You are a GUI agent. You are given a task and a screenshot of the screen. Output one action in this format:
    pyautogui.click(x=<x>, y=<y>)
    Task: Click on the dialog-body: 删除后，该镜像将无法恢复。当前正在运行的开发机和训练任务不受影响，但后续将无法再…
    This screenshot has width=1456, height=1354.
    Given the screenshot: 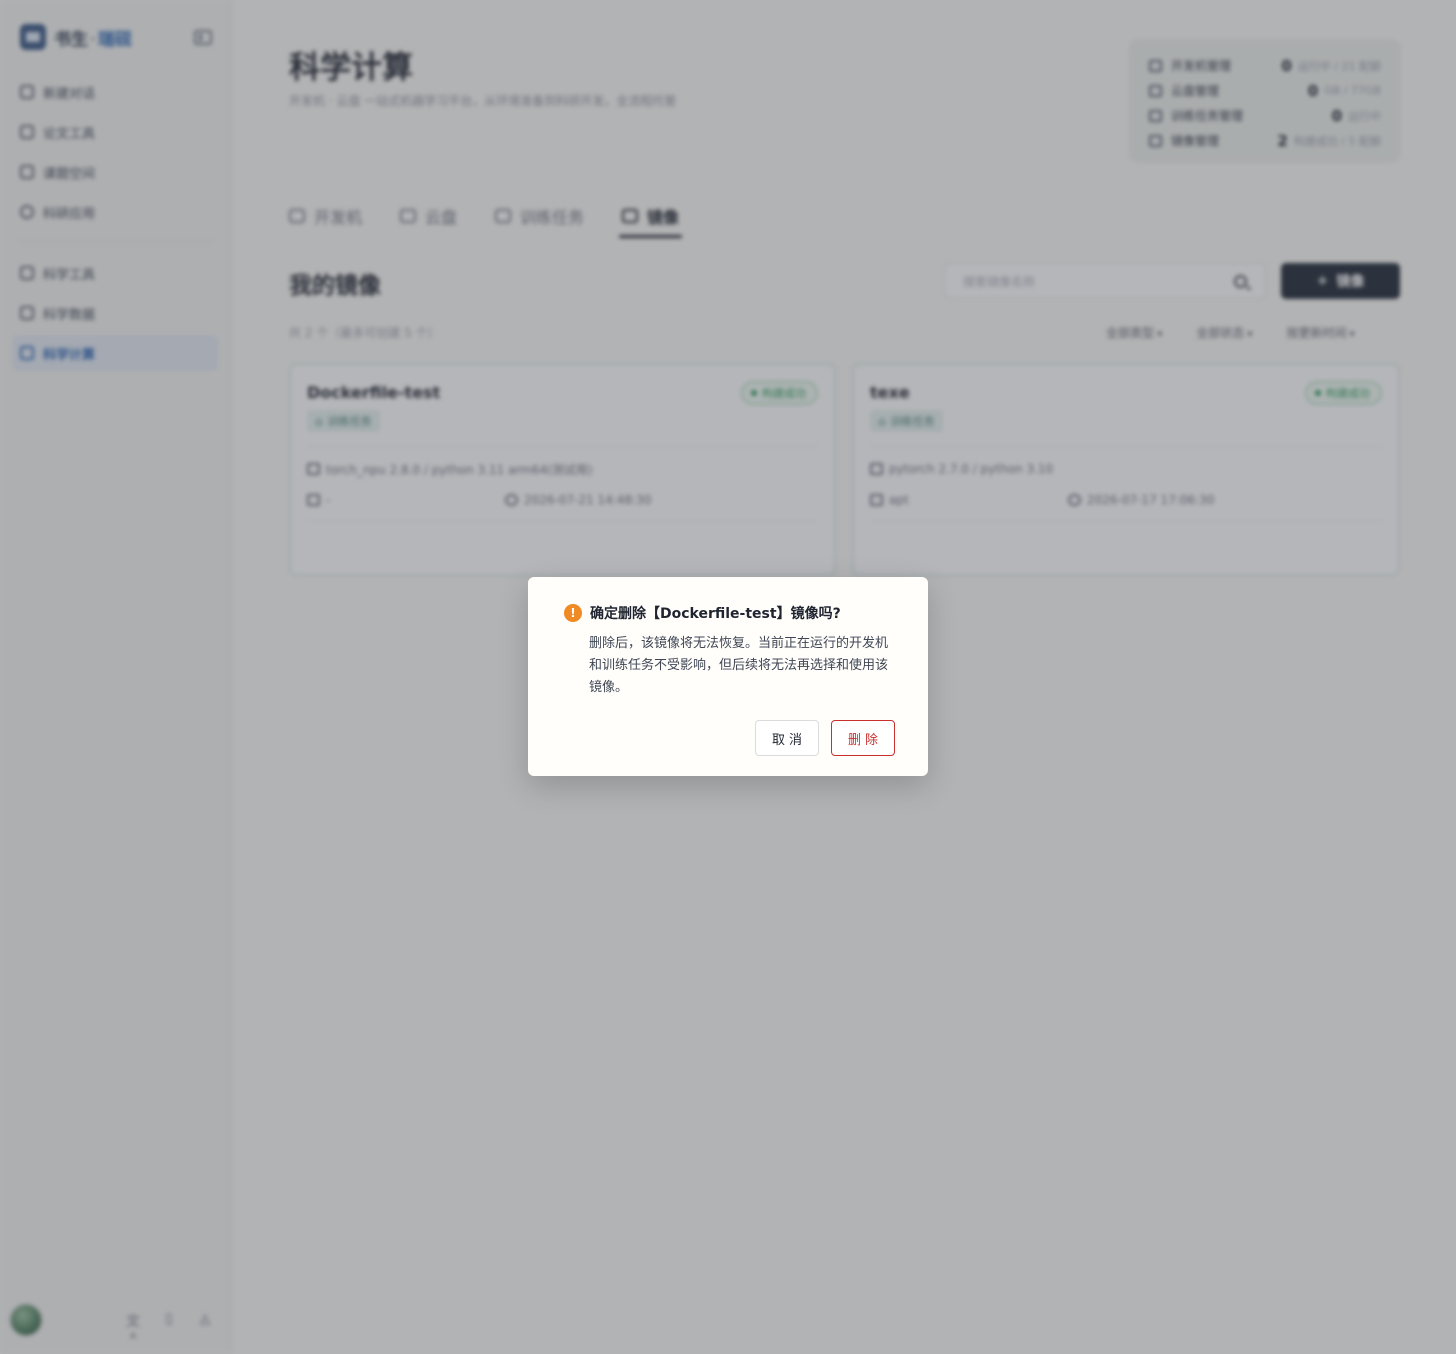 What is the action you would take?
    pyautogui.click(x=739, y=665)
    